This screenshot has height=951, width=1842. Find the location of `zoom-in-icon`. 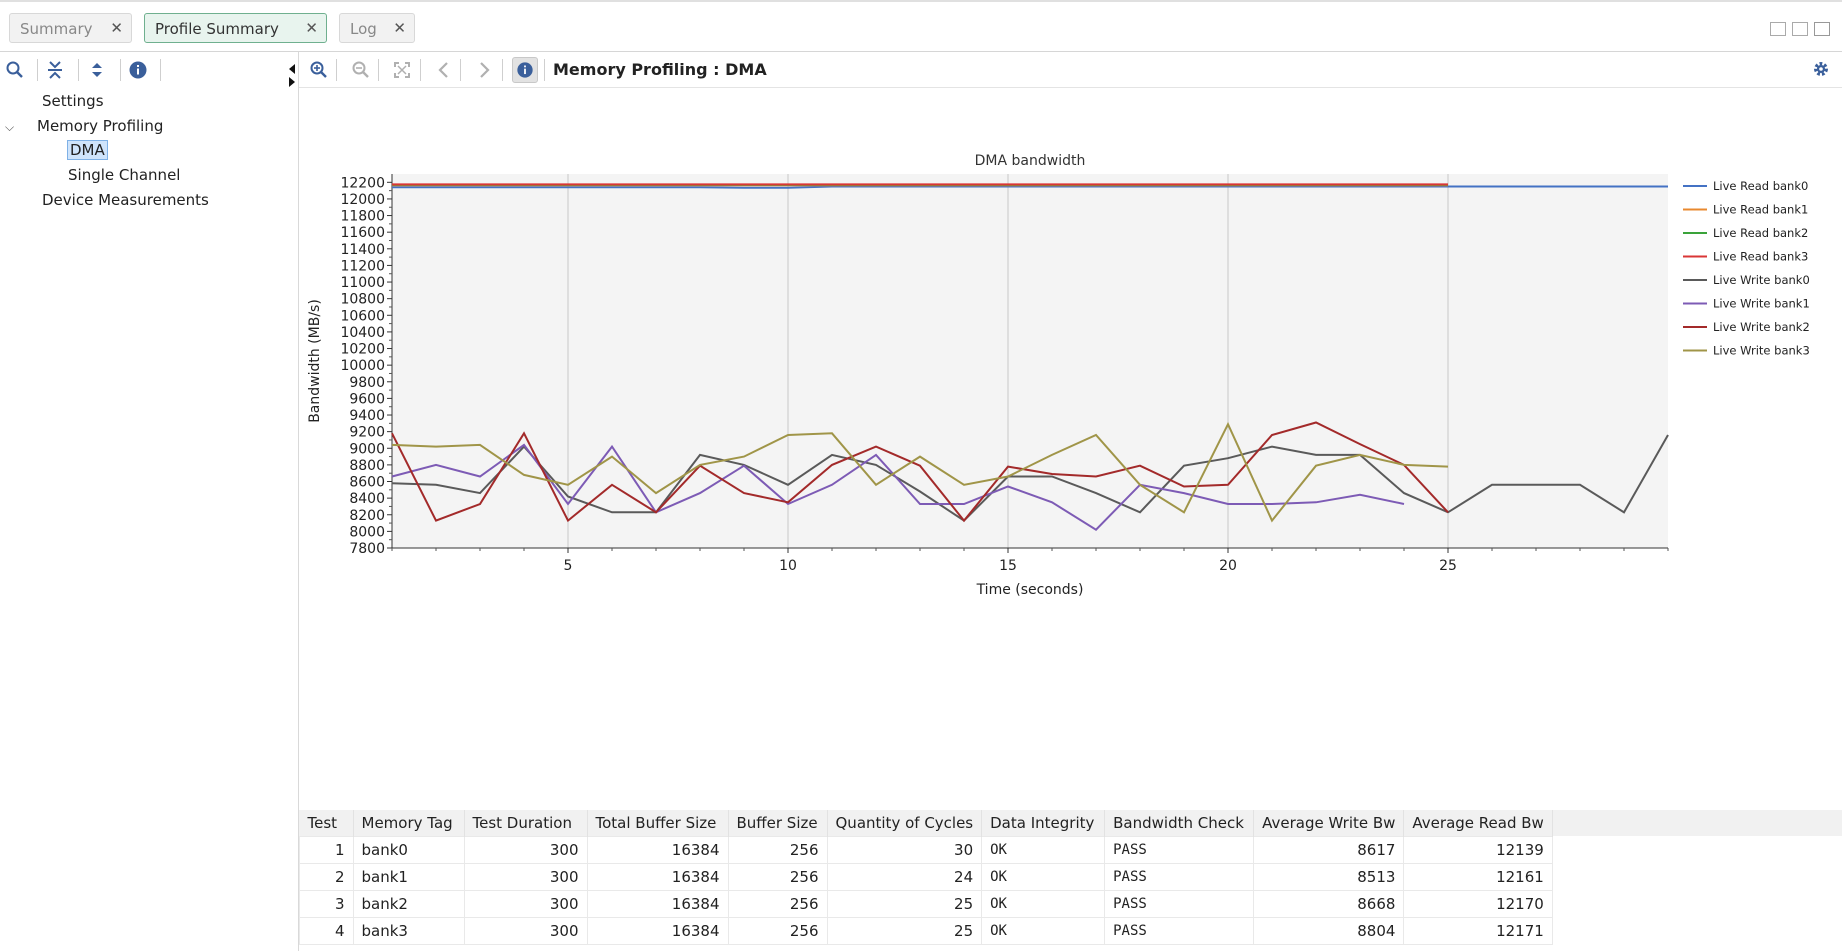

zoom-in-icon is located at coordinates (319, 70).